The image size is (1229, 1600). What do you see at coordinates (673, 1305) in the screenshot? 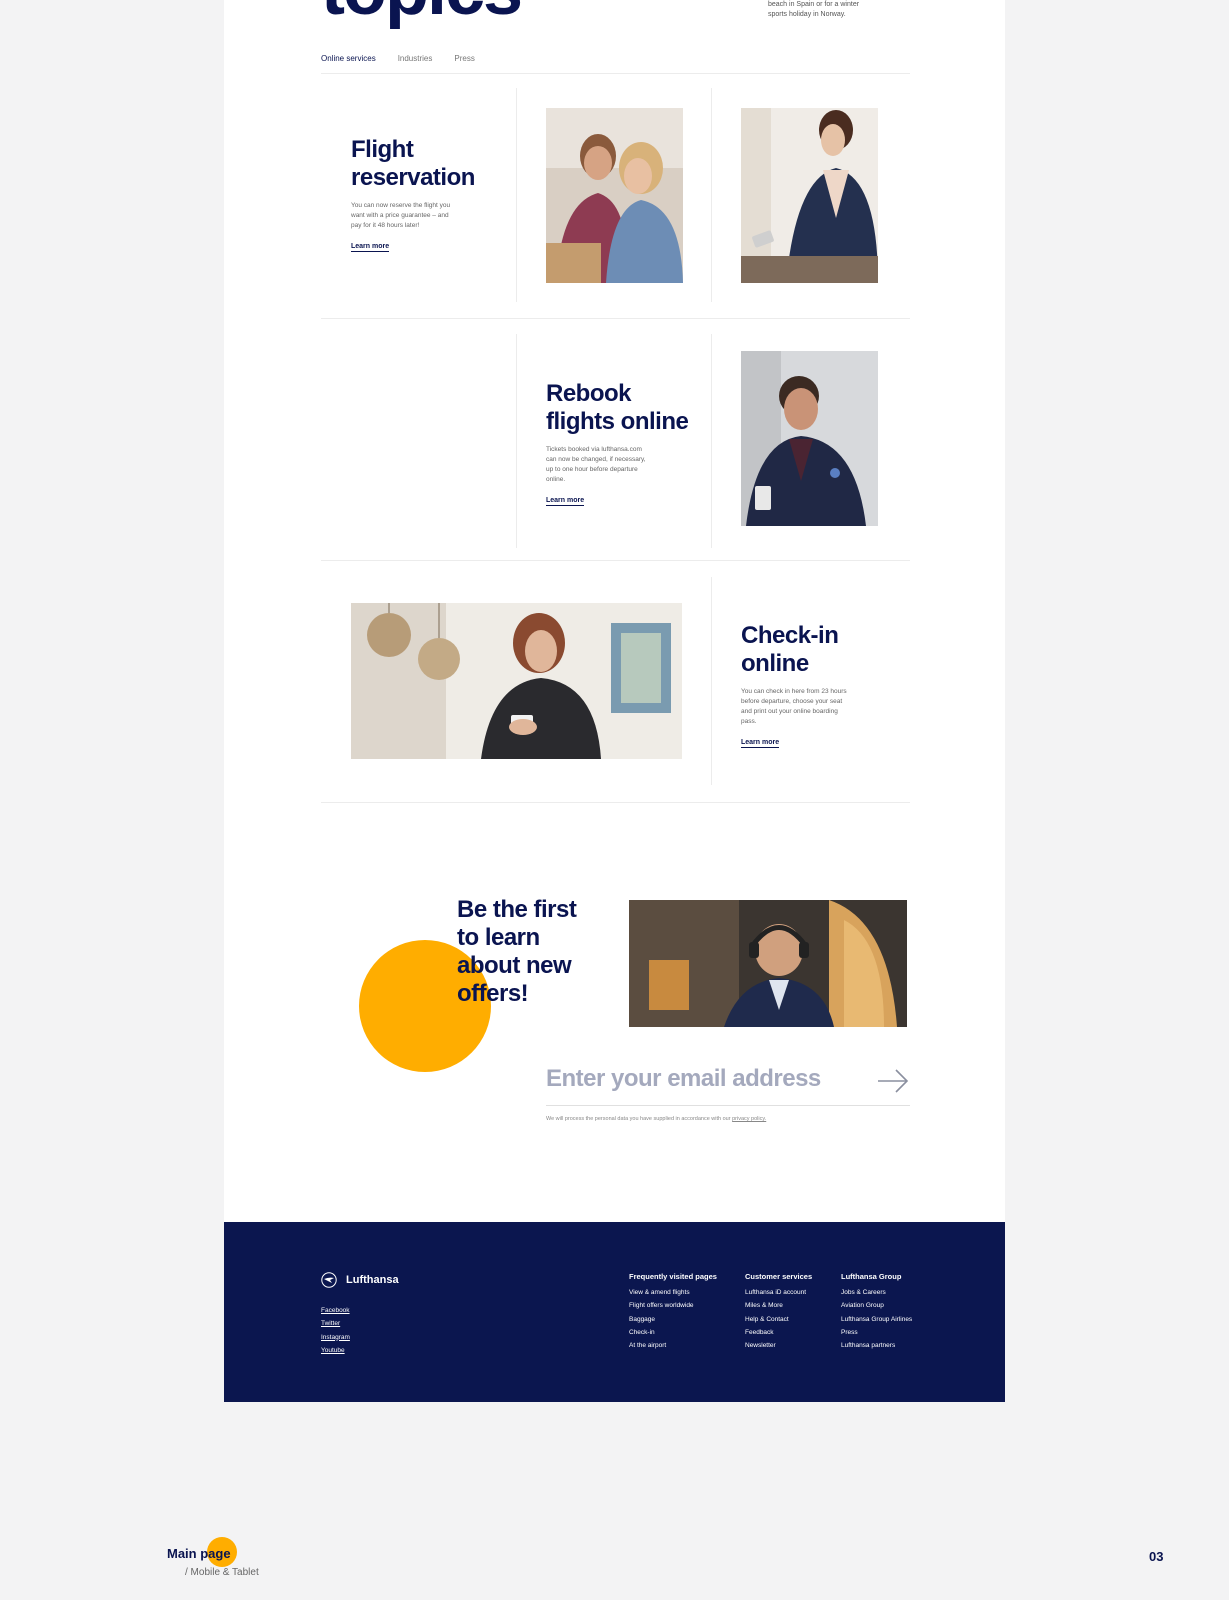
I see `footer-link: Flight offers worldwide` at bounding box center [673, 1305].